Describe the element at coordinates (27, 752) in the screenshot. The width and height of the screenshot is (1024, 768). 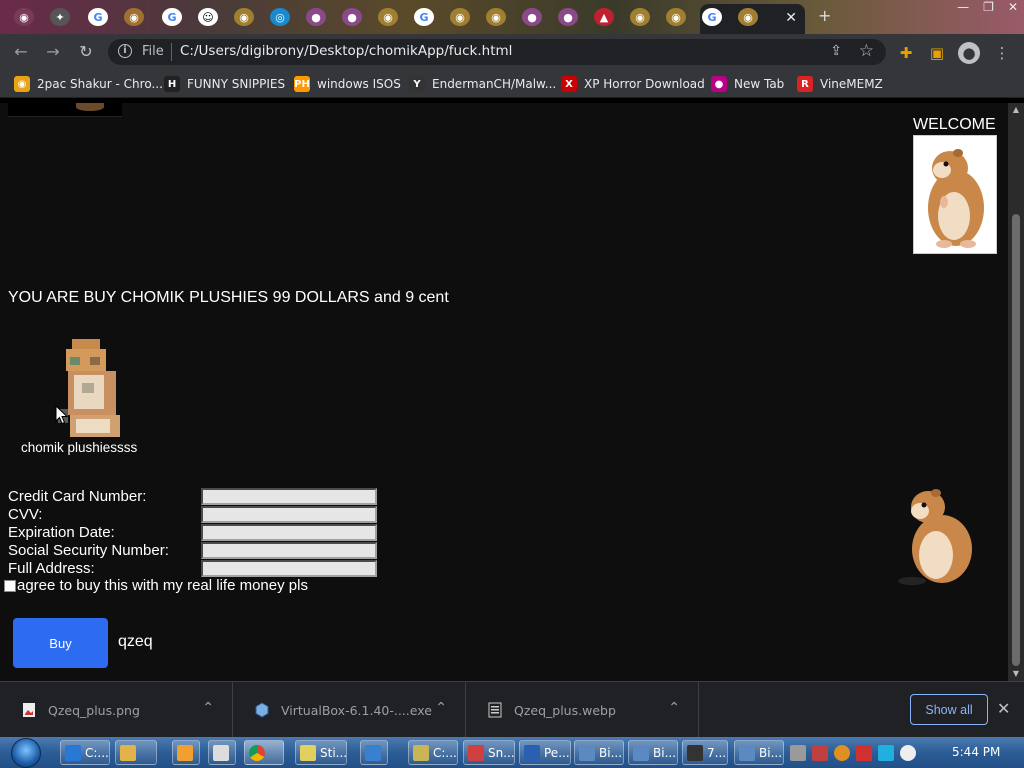
I see `start-button` at that location.